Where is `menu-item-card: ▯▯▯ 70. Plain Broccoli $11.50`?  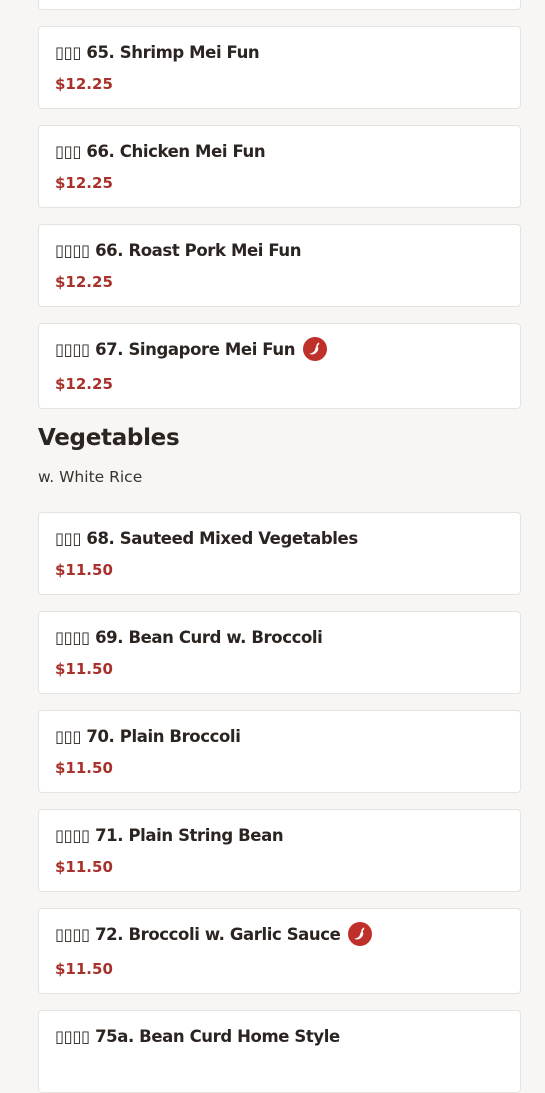
menu-item-card: ▯▯▯ 70. Plain Broccoli $11.50 is located at coordinates (279, 751).